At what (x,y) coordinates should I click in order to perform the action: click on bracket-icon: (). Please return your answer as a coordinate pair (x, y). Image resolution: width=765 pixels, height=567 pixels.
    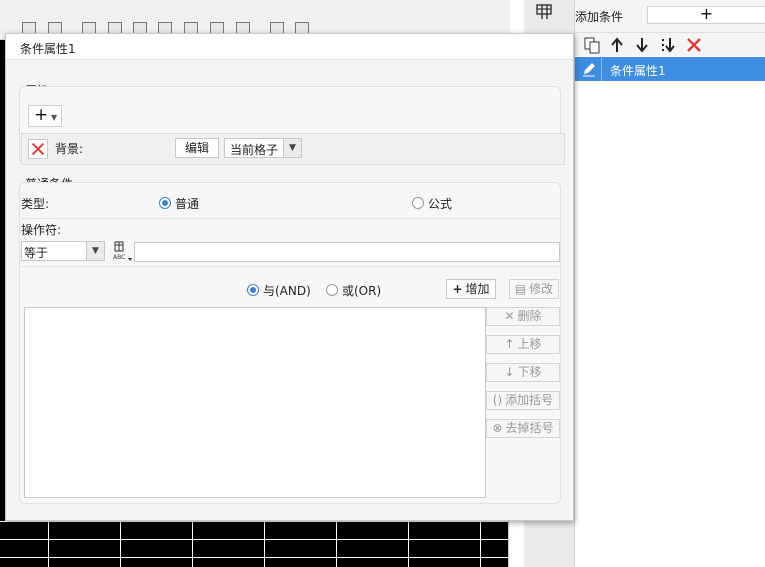
    Looking at the image, I should click on (497, 400).